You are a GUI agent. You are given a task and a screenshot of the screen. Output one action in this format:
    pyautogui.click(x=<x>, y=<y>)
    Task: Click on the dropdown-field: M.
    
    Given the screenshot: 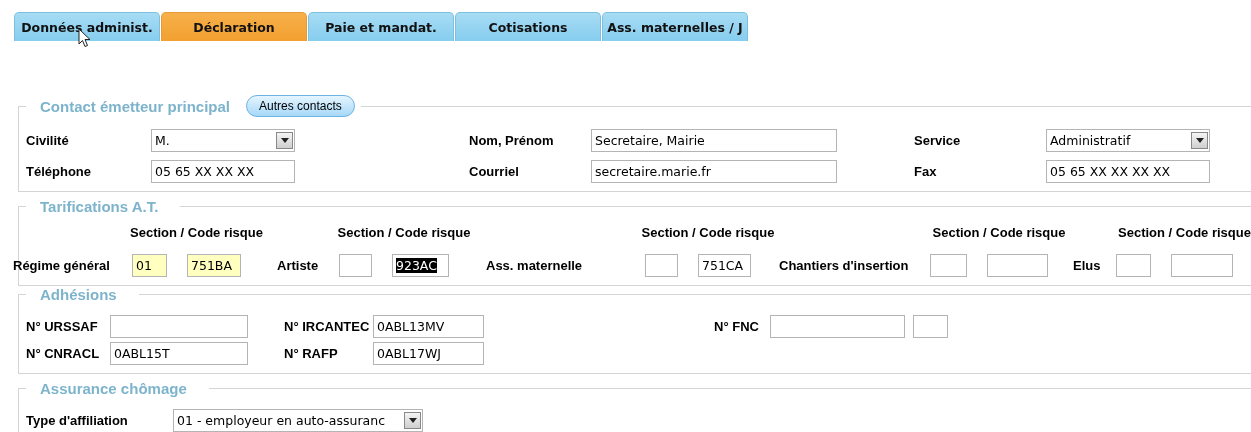 What is the action you would take?
    pyautogui.click(x=223, y=140)
    